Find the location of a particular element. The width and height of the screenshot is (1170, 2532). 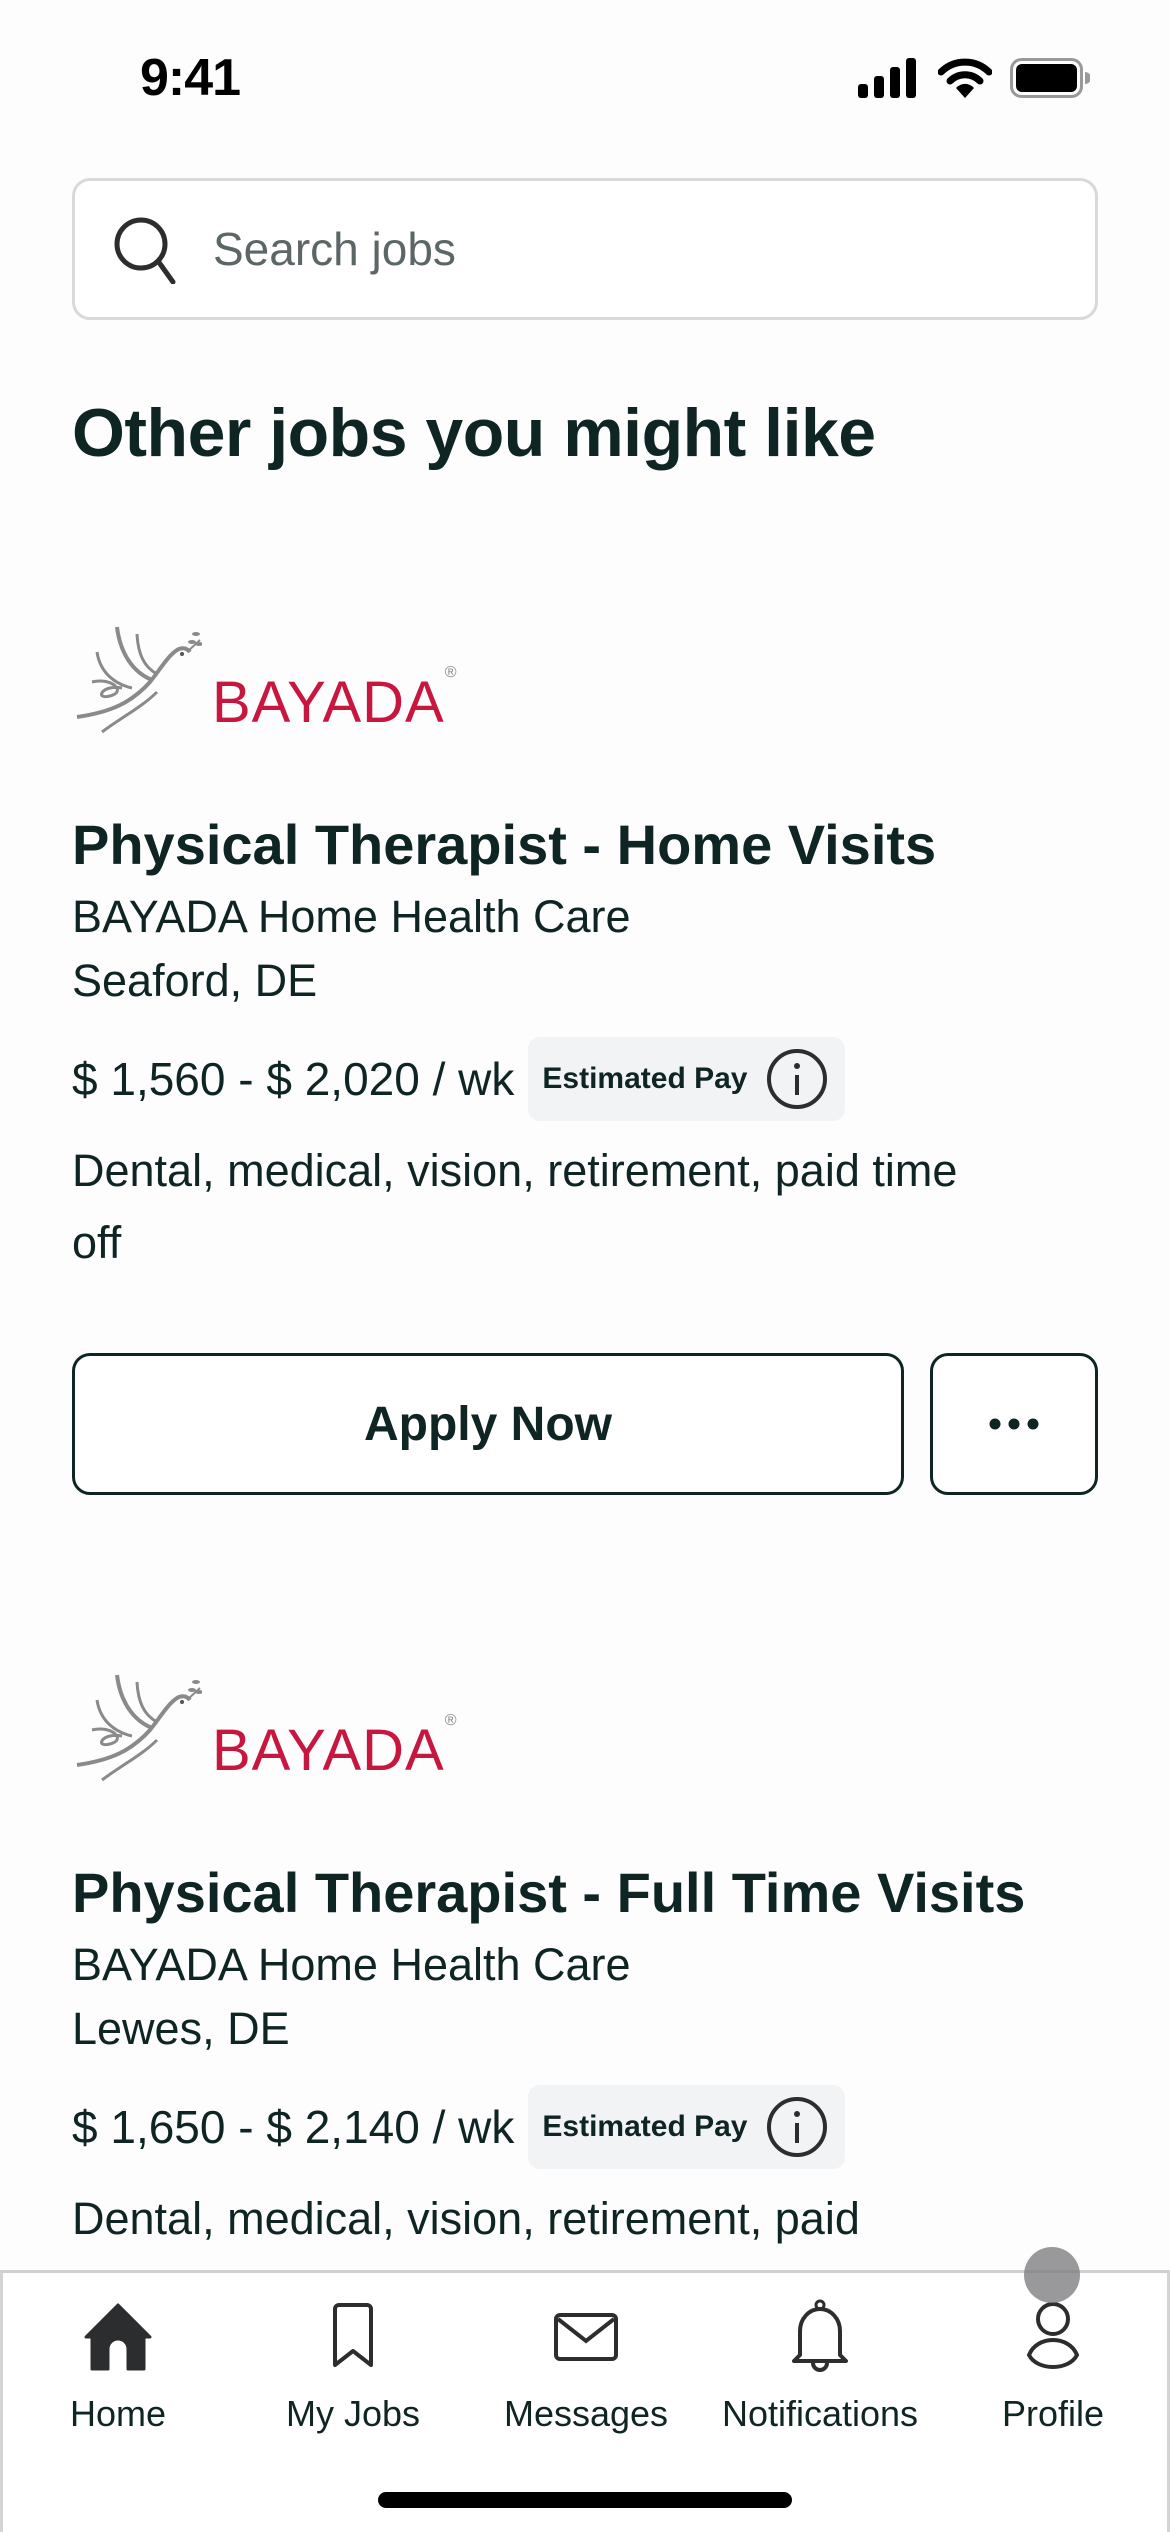

job-location: Lewes, DE is located at coordinates (181, 2028).